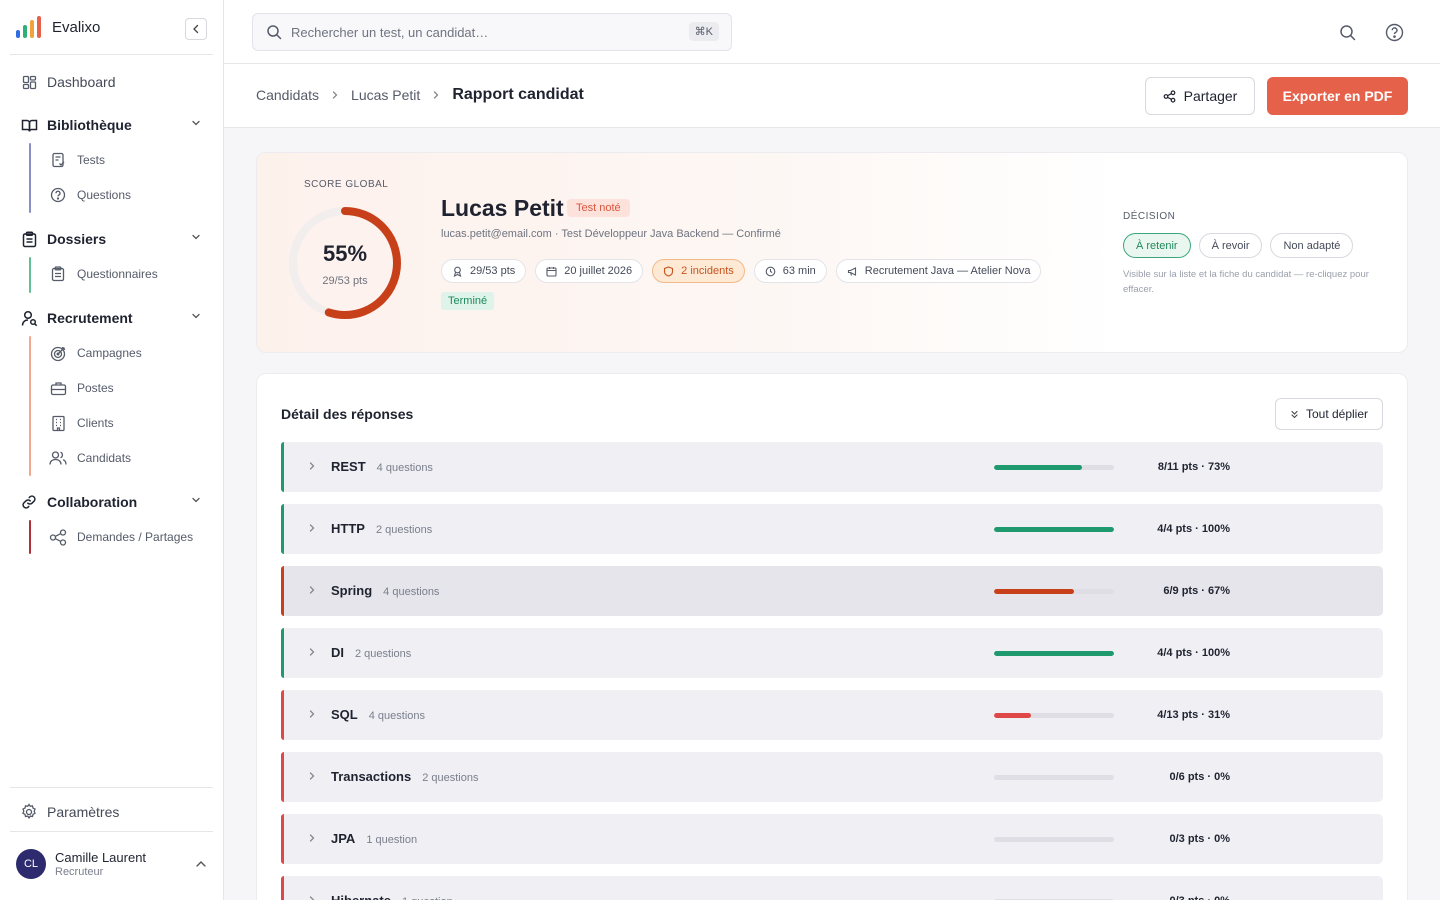 Image resolution: width=1440 pixels, height=900 pixels. Describe the element at coordinates (770, 271) in the screenshot. I see `clock-icon` at that location.